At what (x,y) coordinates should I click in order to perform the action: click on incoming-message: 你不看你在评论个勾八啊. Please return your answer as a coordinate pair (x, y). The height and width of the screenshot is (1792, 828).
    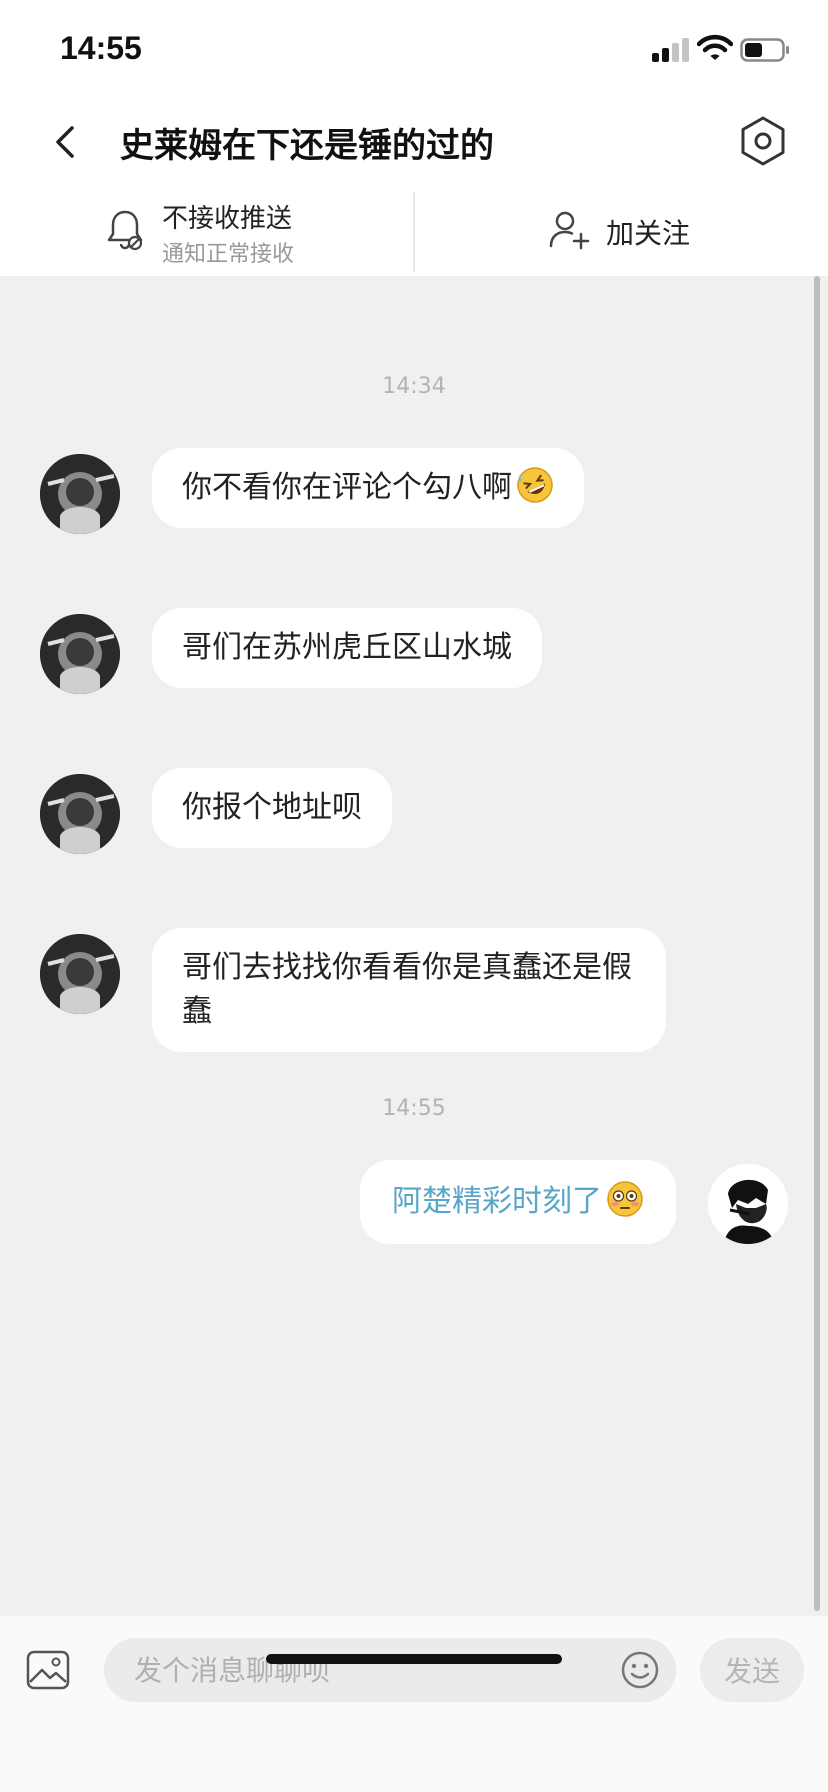
    Looking at the image, I should click on (368, 488).